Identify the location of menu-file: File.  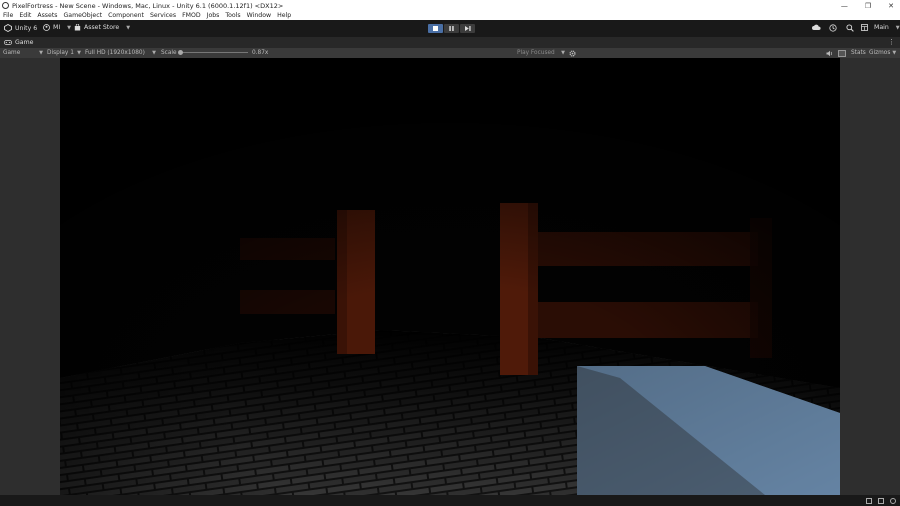
(8, 15).